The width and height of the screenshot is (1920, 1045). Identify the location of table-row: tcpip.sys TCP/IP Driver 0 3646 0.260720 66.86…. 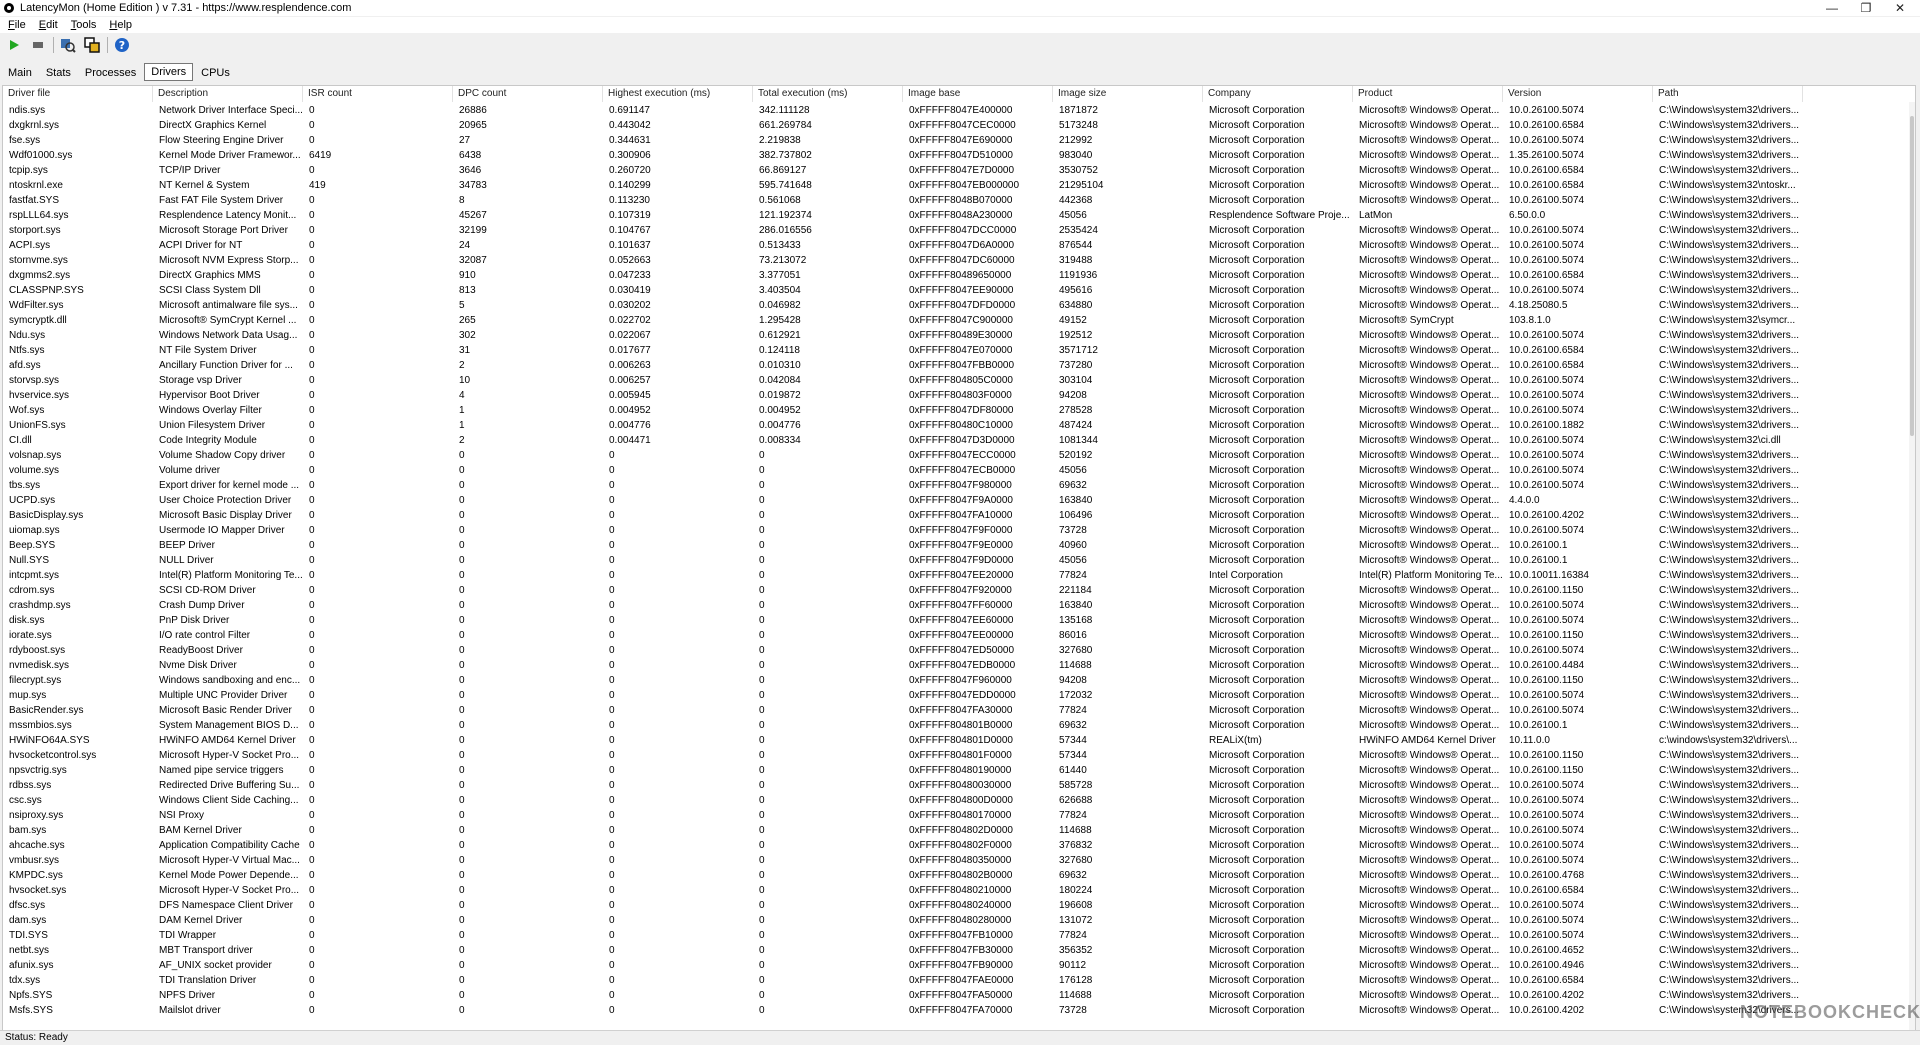
(953, 170).